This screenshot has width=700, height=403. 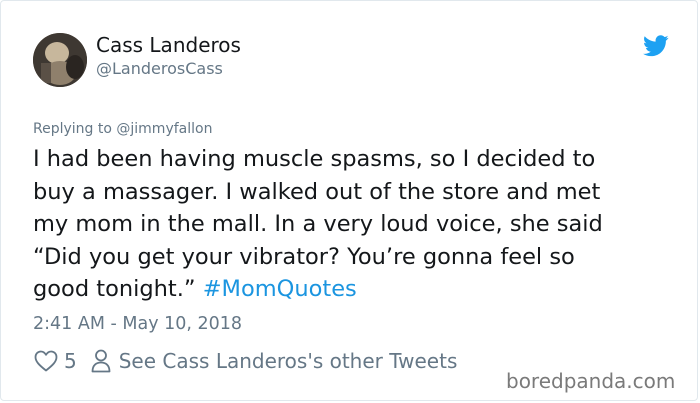 I want to click on tweet-text-line: good tonight.”, so click(x=118, y=289).